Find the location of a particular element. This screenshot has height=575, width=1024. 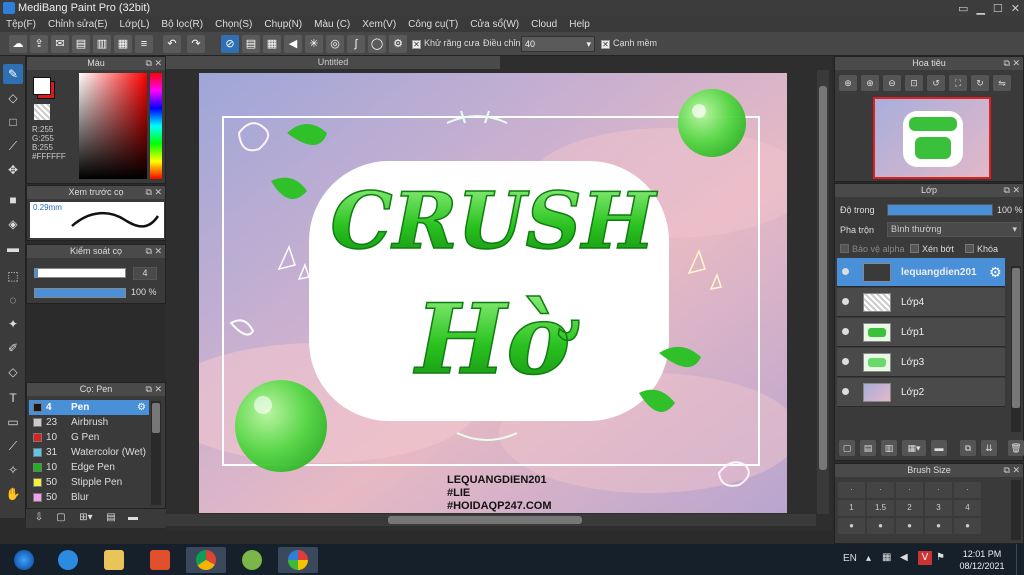

brush-item: 31 Watercolor (Wet) is located at coordinates (89, 452).